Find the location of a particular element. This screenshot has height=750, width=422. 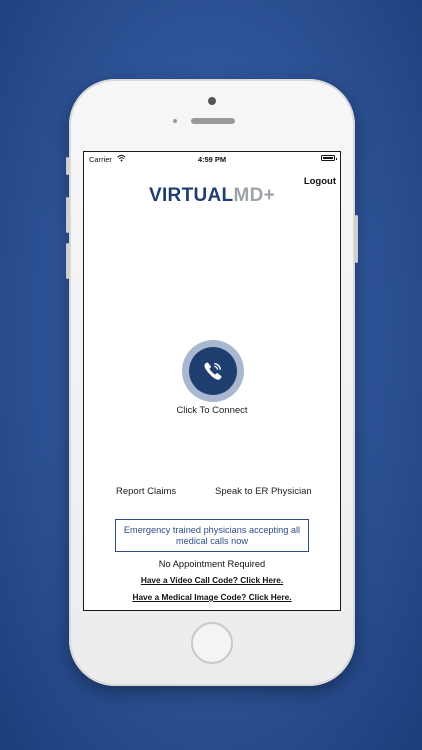

speak-er-physician-link: Speak to ER Physician is located at coordinates (263, 491).